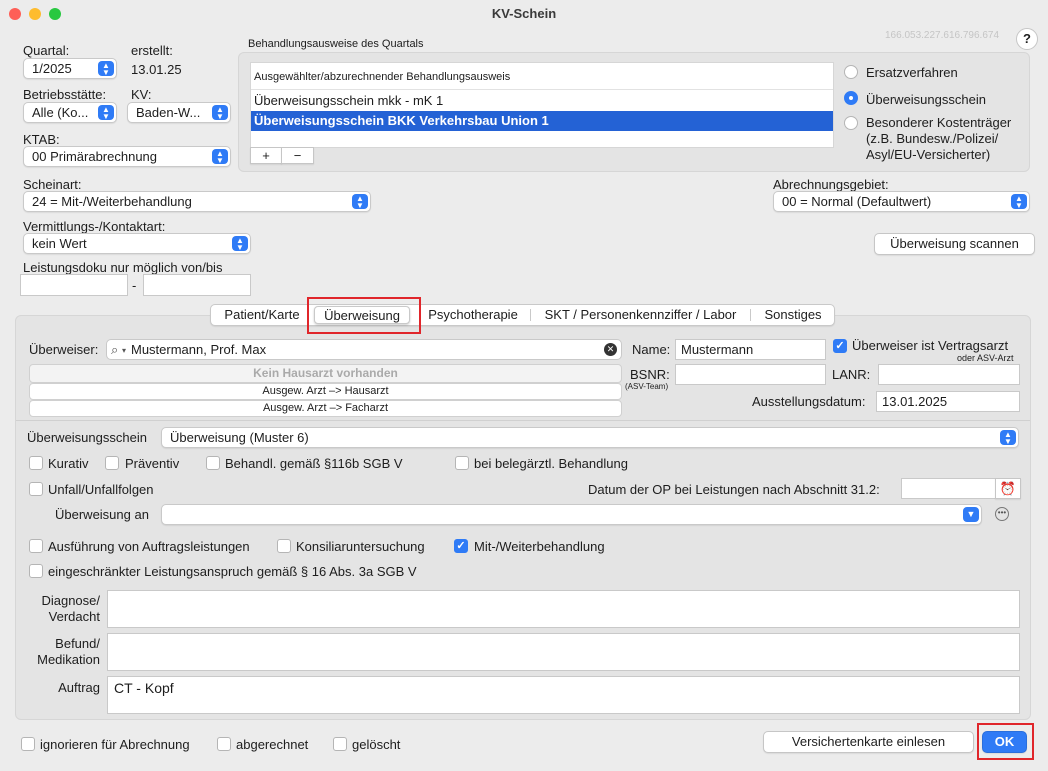  What do you see at coordinates (1008, 488) in the screenshot?
I see `alarm-clock-icon: ⏰` at bounding box center [1008, 488].